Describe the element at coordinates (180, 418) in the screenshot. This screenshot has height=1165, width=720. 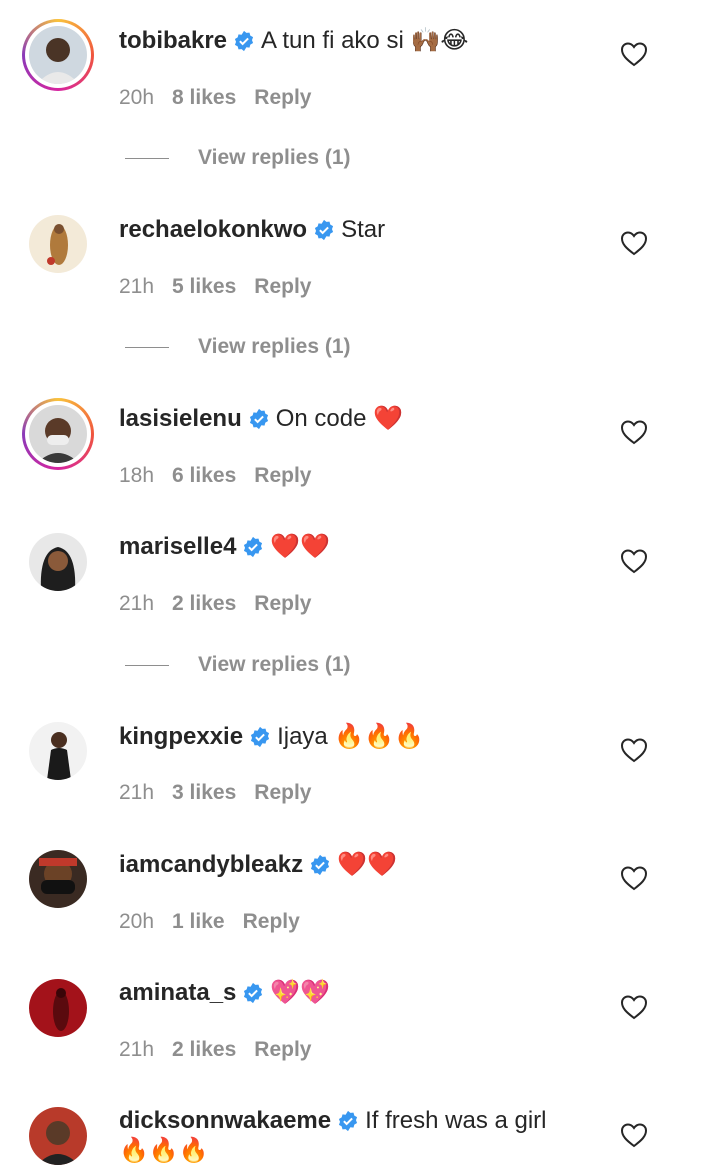
I see `username-link: lasisielenu` at that location.